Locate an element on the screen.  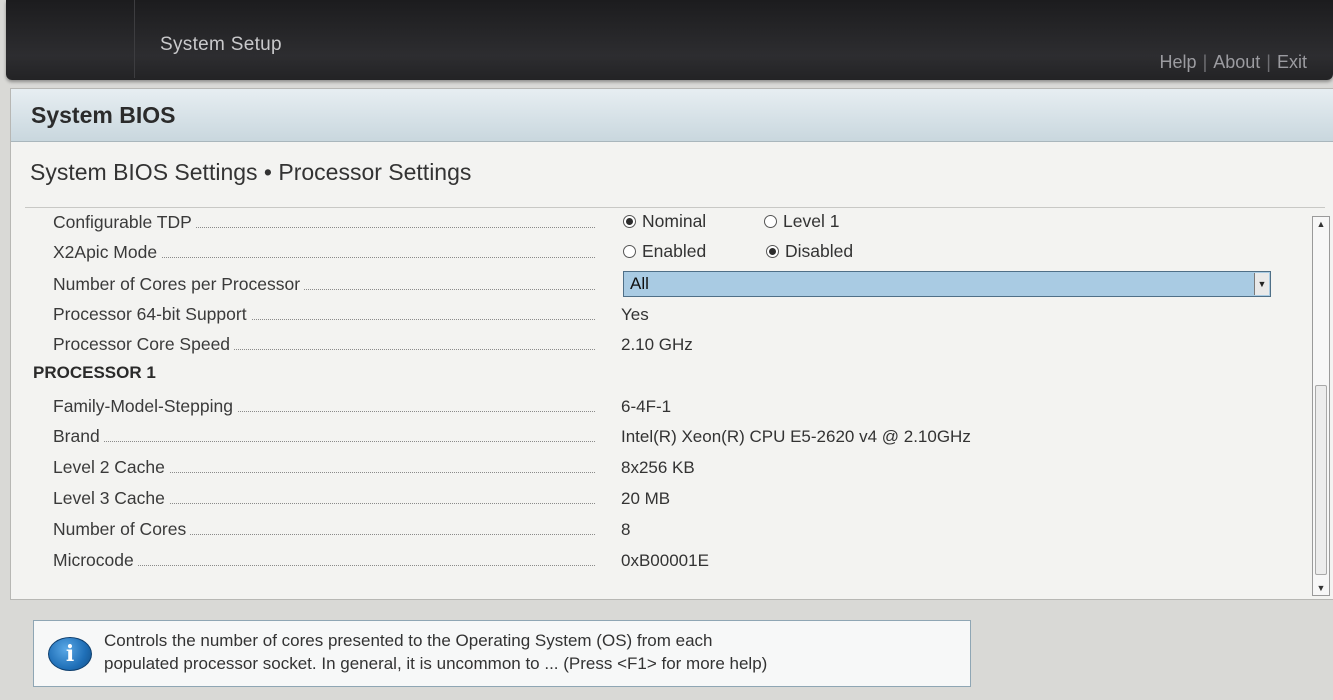
row-value: 20 MB is located at coordinates (646, 498).